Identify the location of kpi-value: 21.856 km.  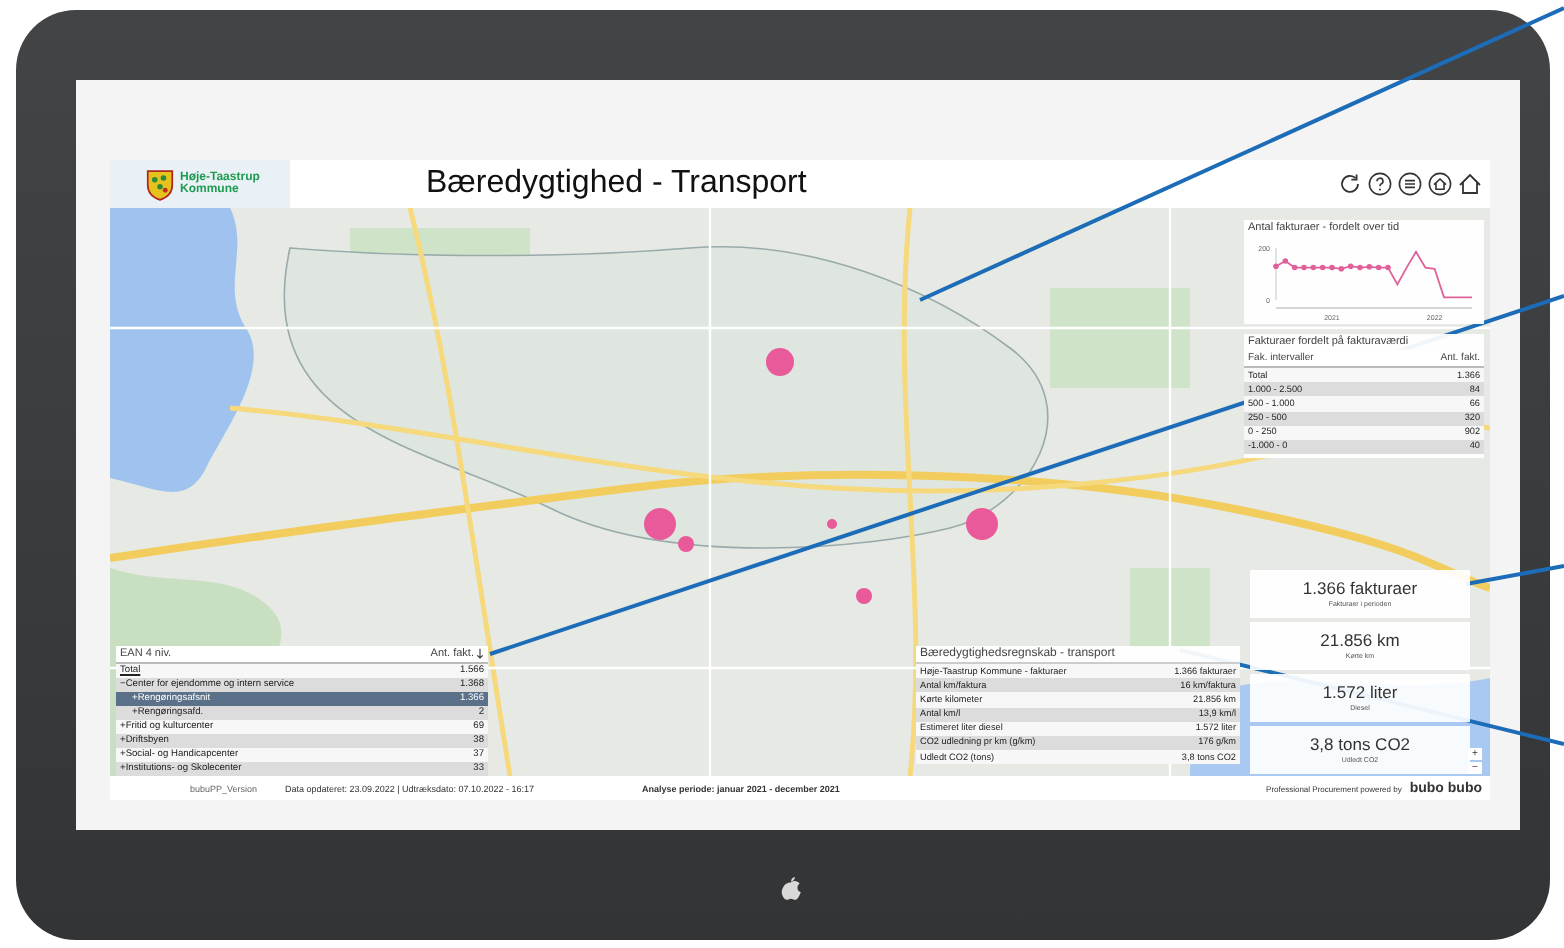
(1360, 642).